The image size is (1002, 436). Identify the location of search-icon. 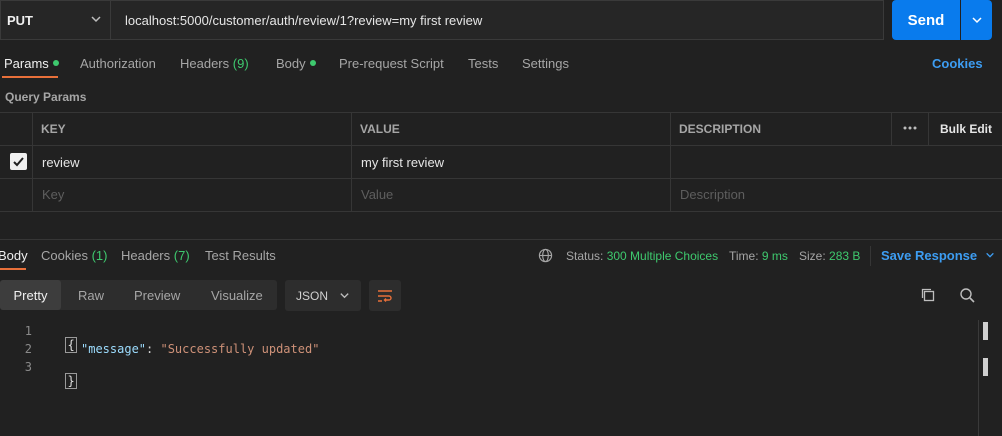
(967, 296).